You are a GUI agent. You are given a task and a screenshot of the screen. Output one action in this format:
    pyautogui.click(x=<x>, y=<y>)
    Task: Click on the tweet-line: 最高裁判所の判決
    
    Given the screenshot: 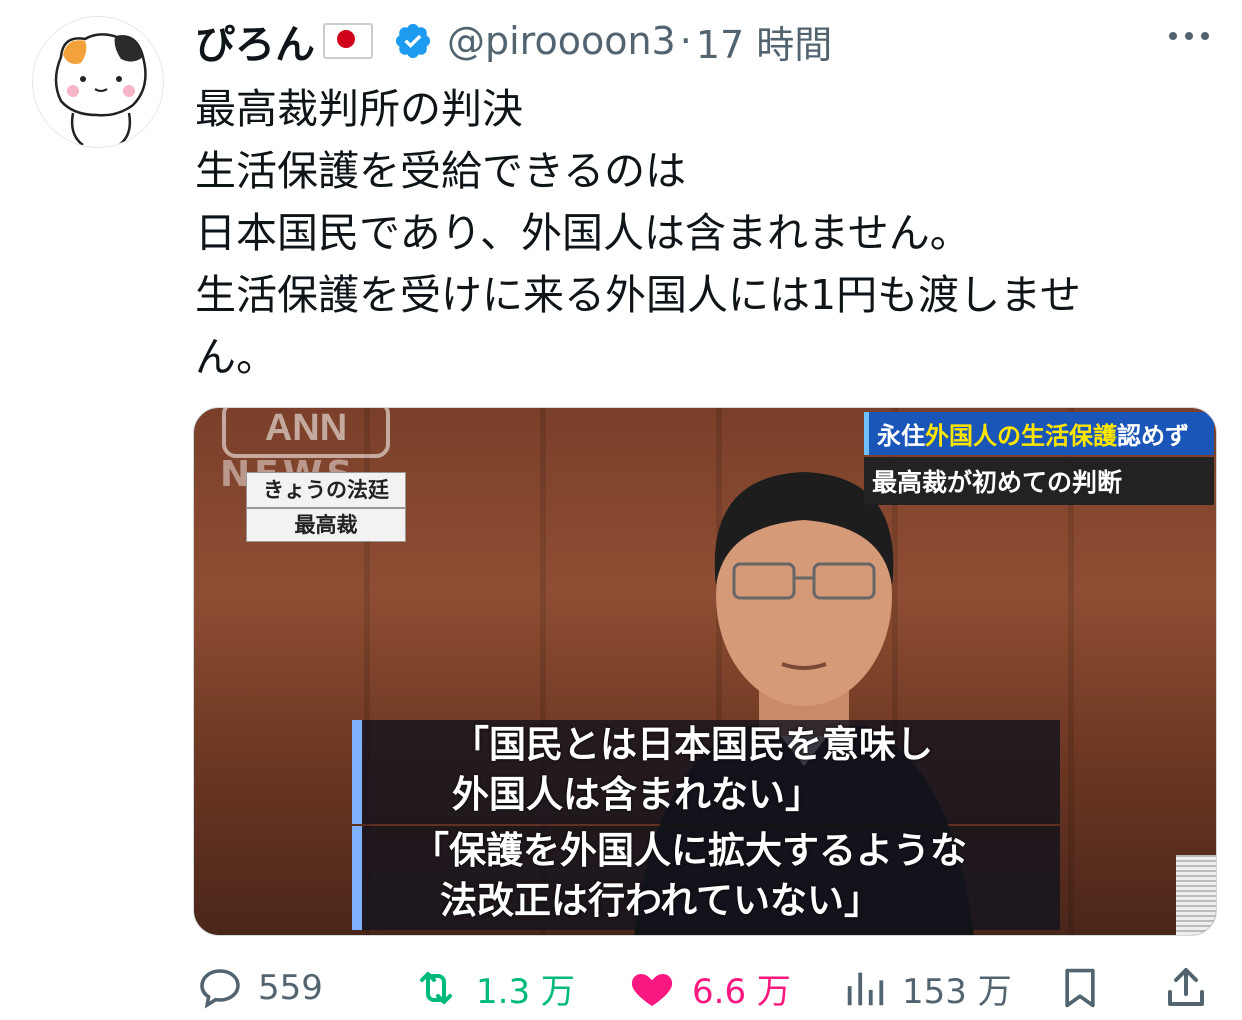 What is the action you would take?
    pyautogui.click(x=359, y=109)
    